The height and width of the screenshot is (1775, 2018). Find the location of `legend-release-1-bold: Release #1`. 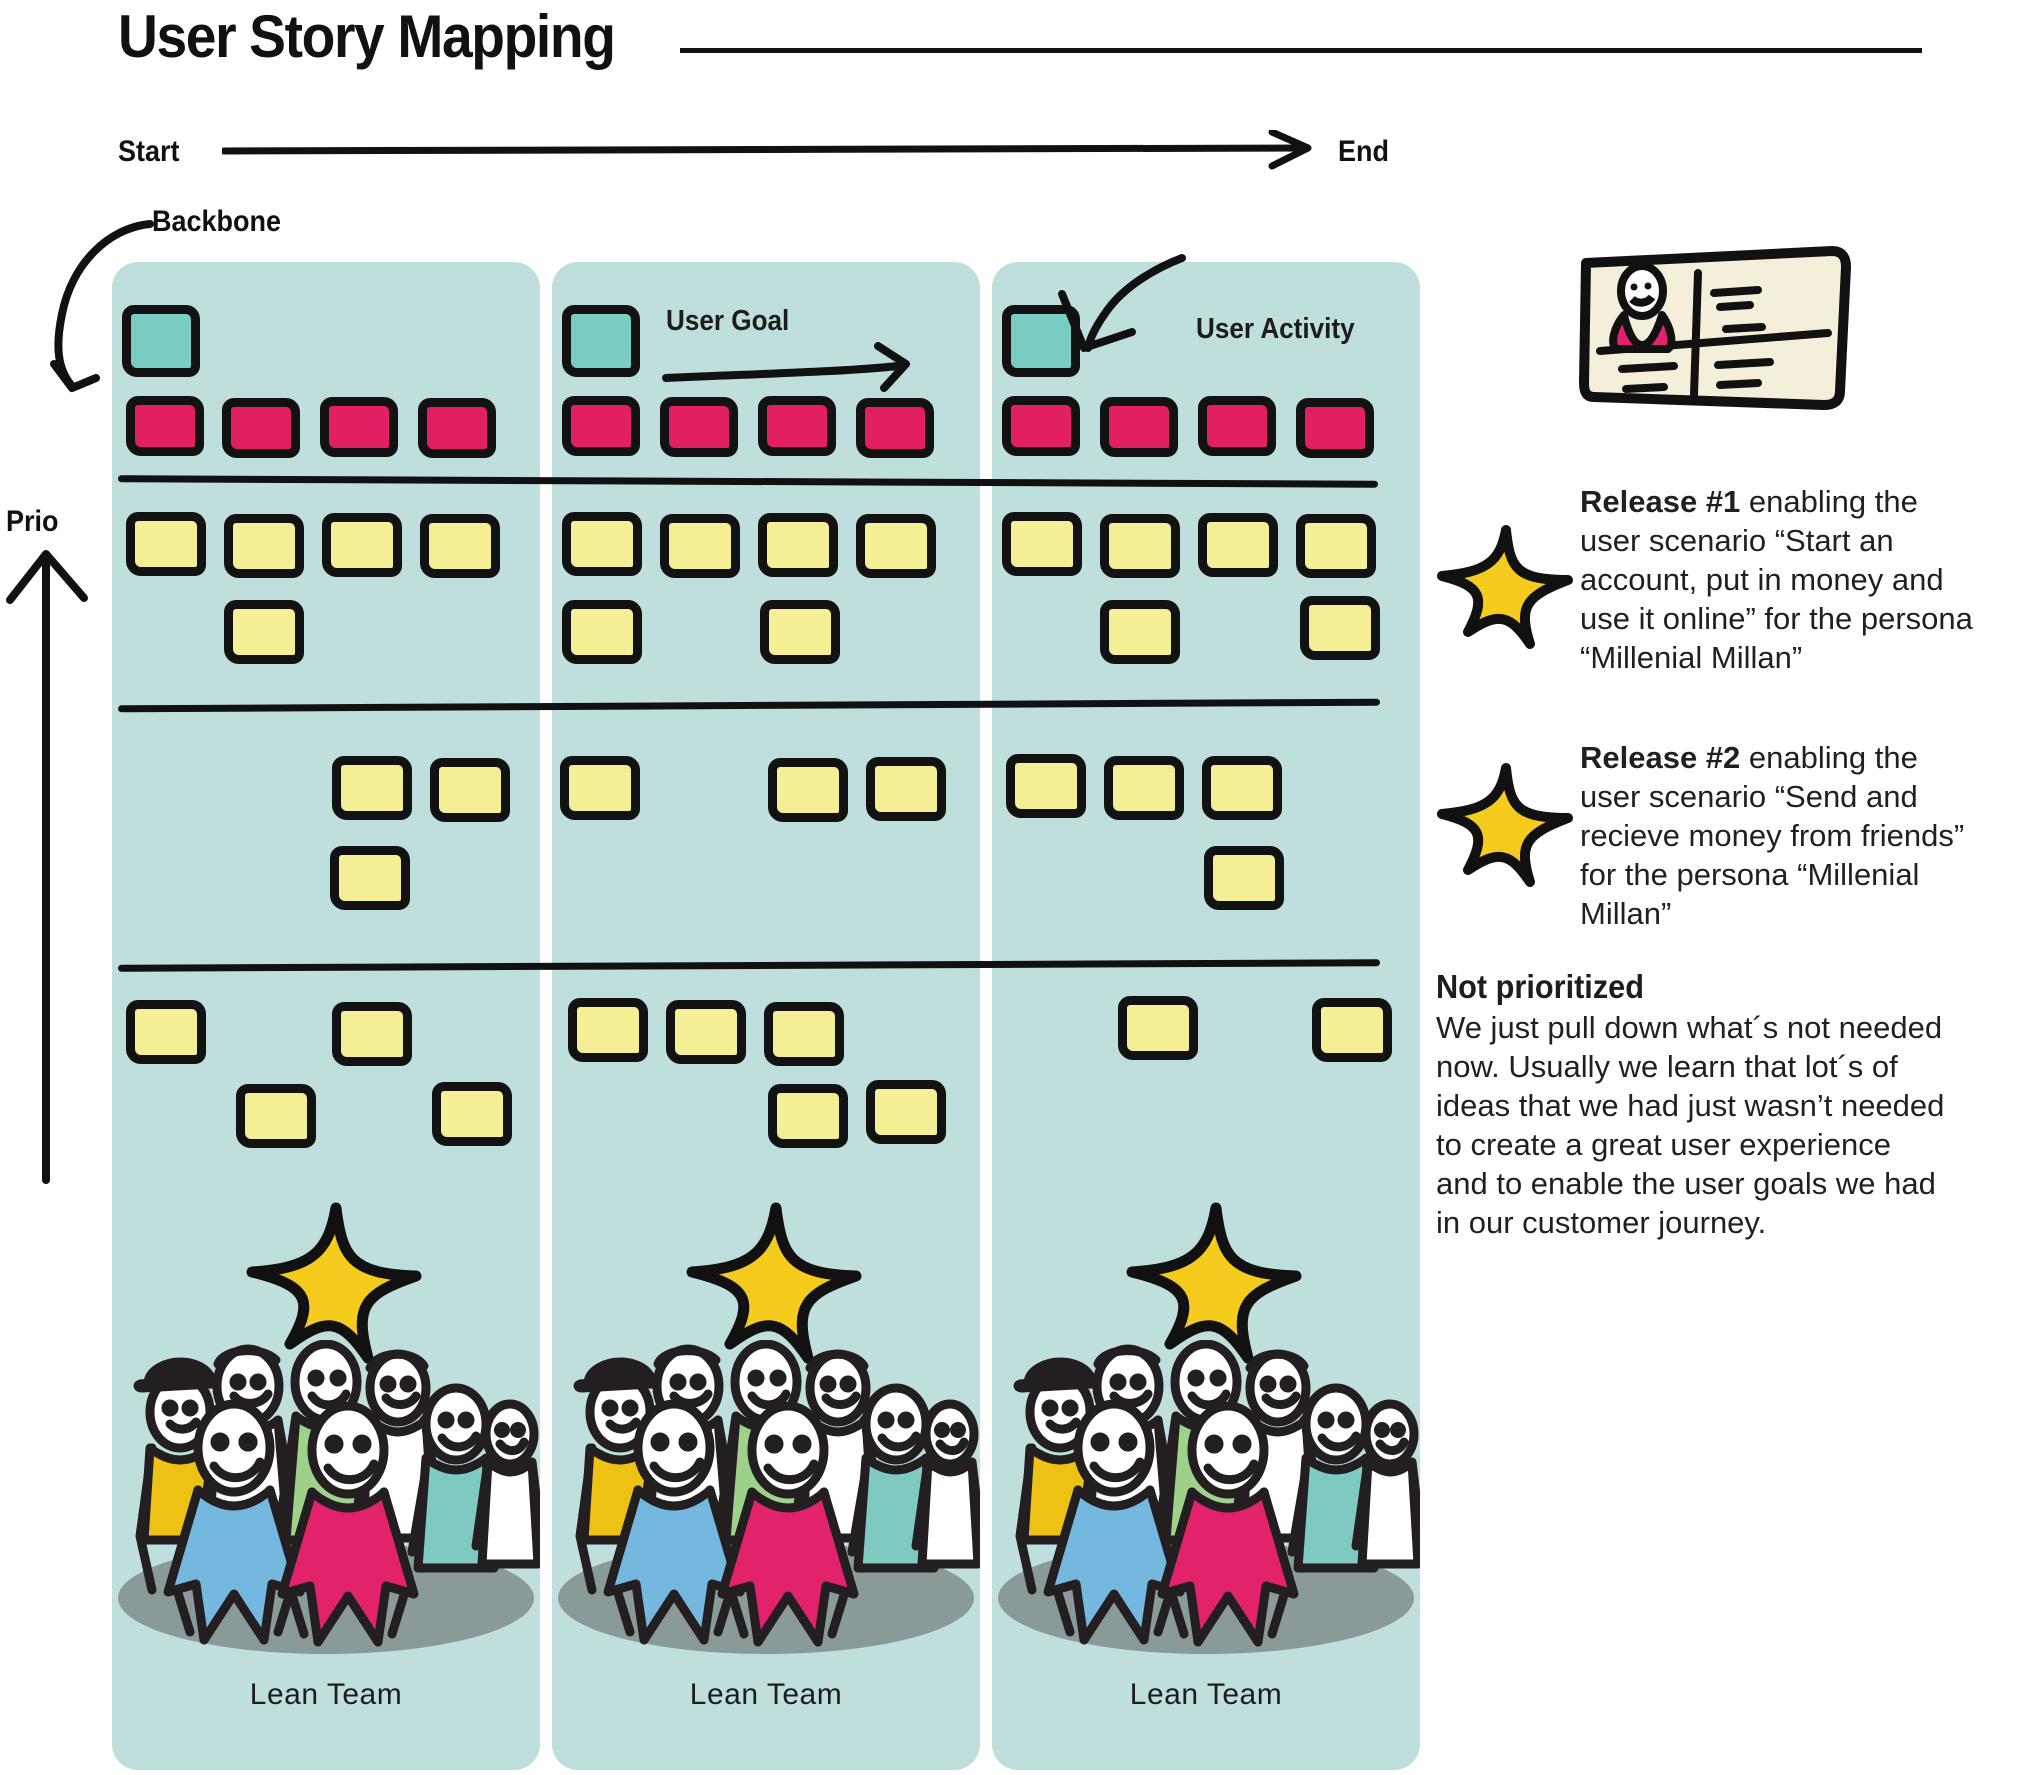

legend-release-1-bold: Release #1 is located at coordinates (1660, 501).